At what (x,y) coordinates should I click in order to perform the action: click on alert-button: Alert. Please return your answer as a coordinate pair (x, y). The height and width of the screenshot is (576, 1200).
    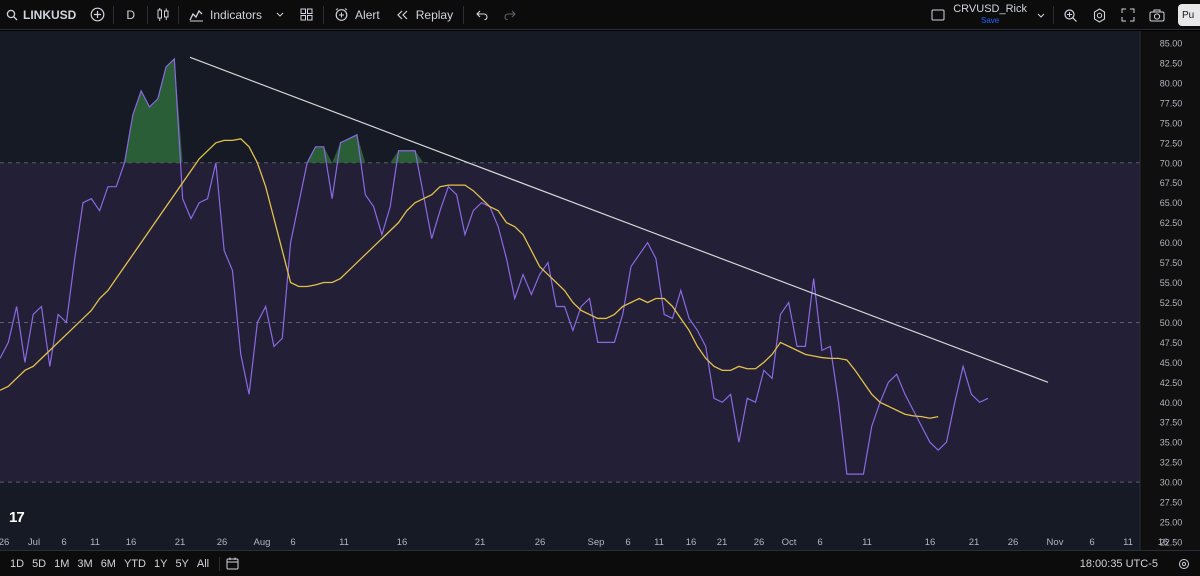
    Looking at the image, I should click on (357, 15).